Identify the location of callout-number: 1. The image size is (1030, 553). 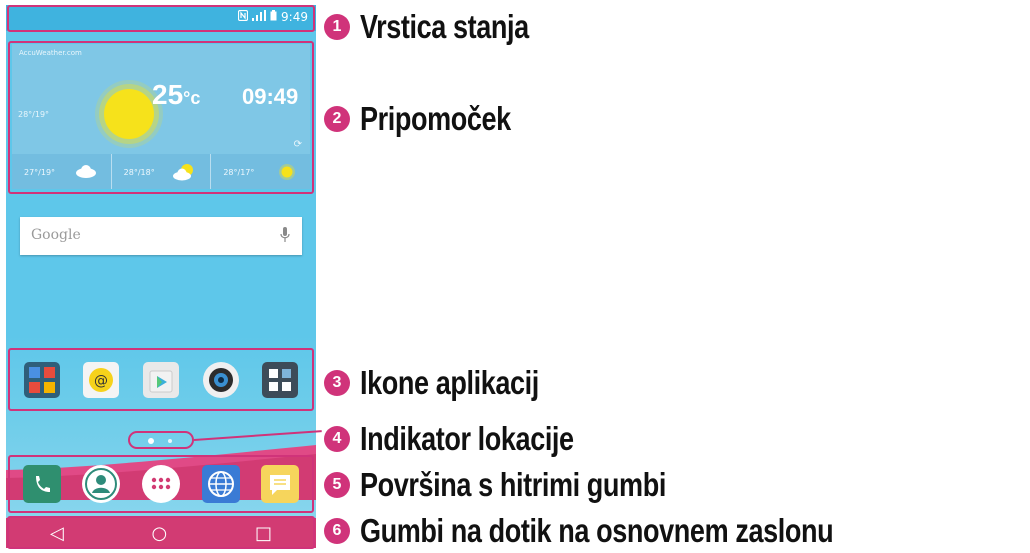
(337, 27).